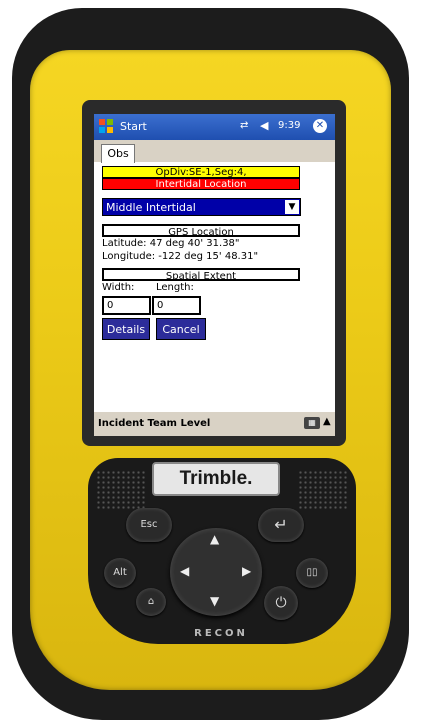 This screenshot has width=421, height=725. I want to click on details-button: Details, so click(126, 329).